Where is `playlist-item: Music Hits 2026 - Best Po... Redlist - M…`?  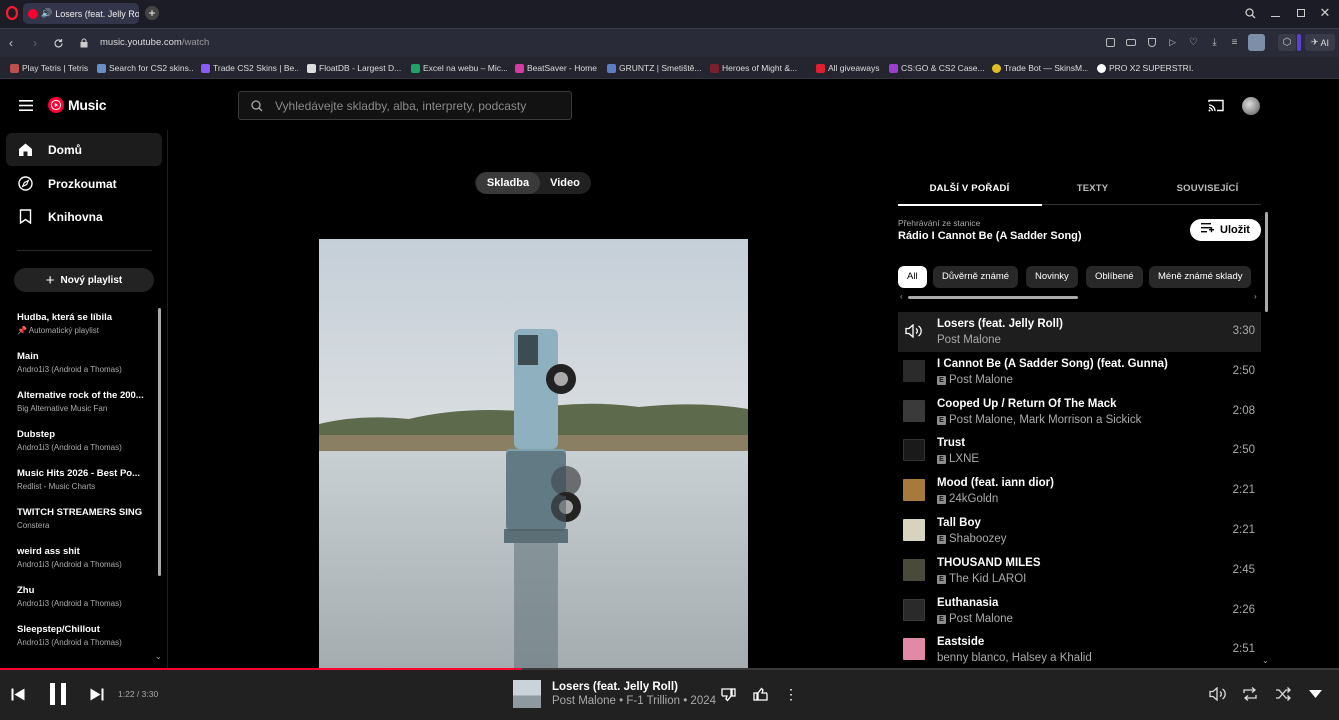 playlist-item: Music Hits 2026 - Best Po... Redlist - M… is located at coordinates (82, 479).